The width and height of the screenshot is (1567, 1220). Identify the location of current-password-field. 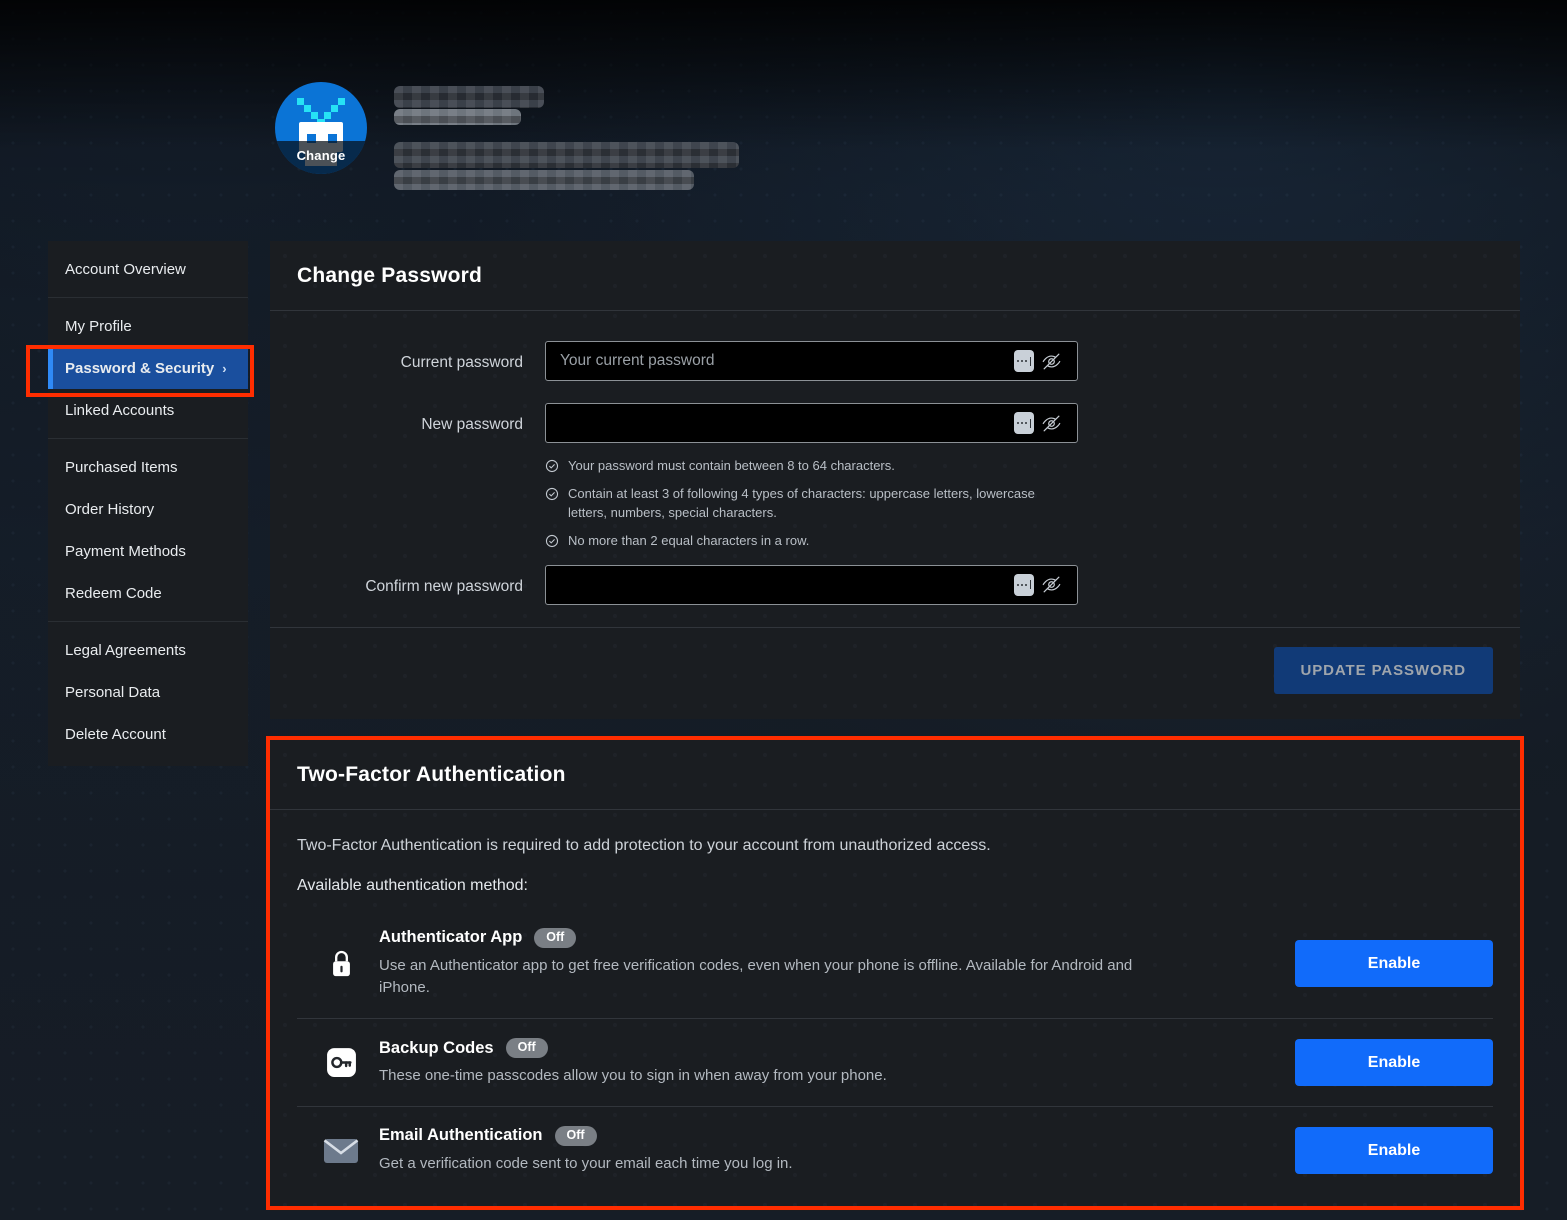
(811, 361).